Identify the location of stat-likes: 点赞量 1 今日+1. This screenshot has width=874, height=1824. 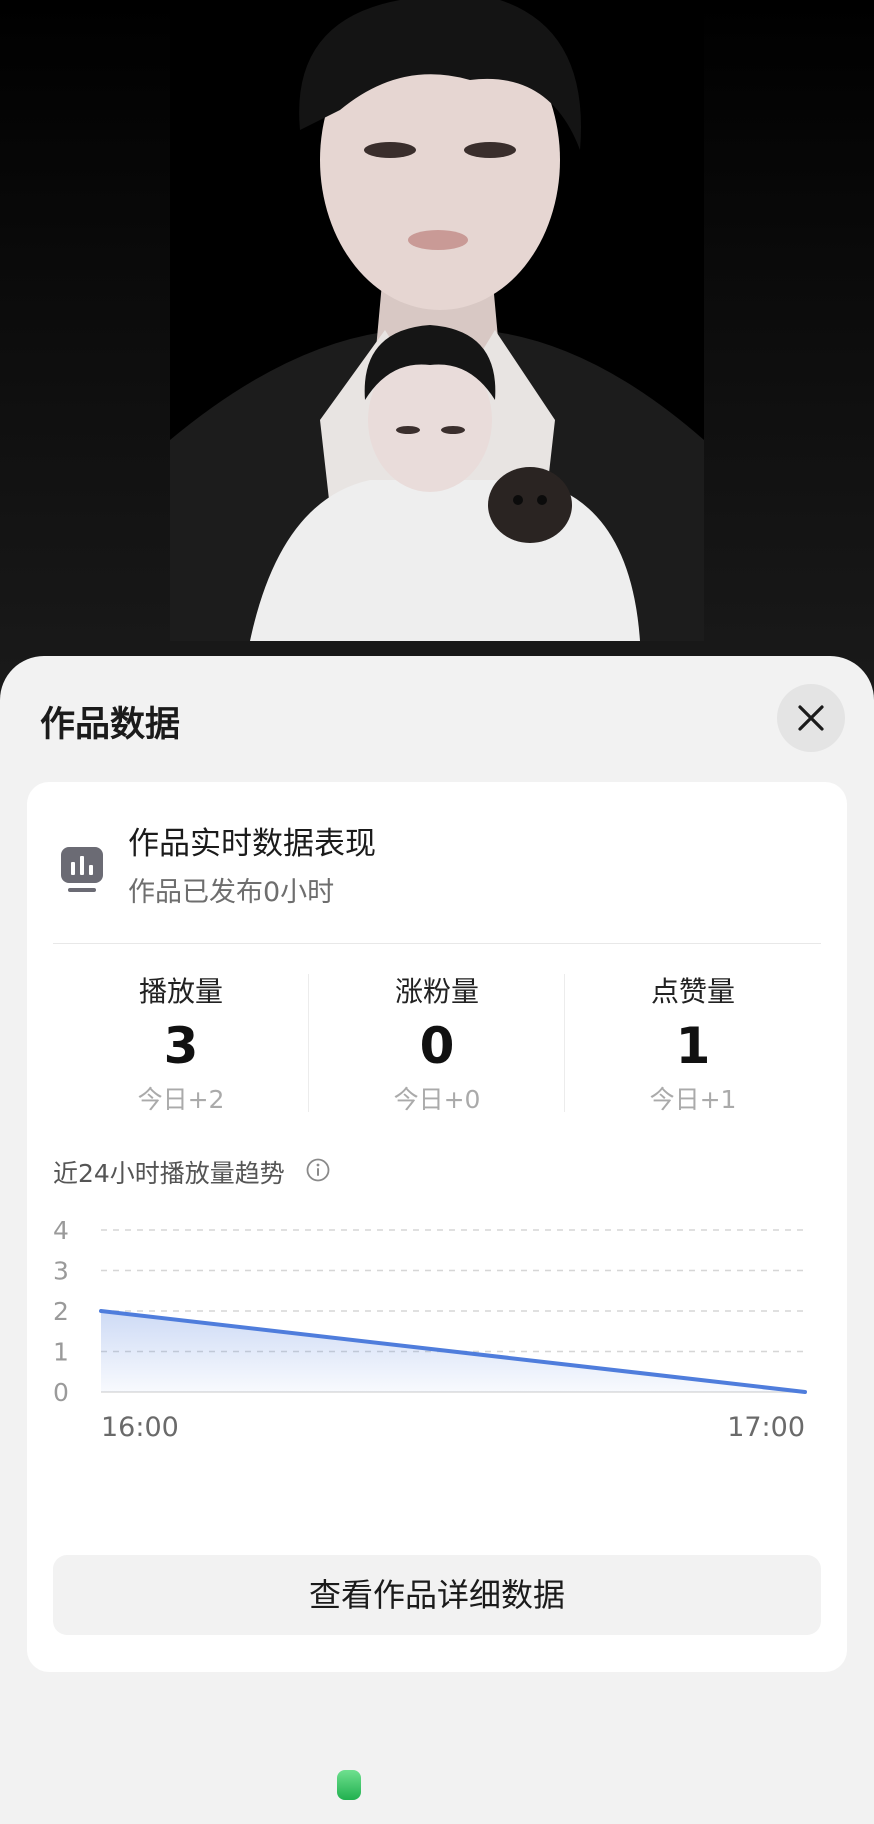
(693, 1047).